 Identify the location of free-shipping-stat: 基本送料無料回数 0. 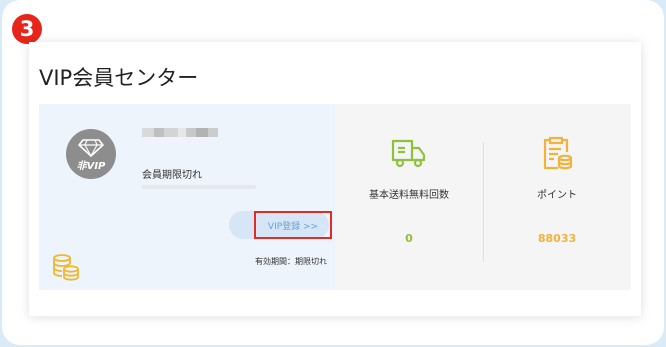
(409, 197).